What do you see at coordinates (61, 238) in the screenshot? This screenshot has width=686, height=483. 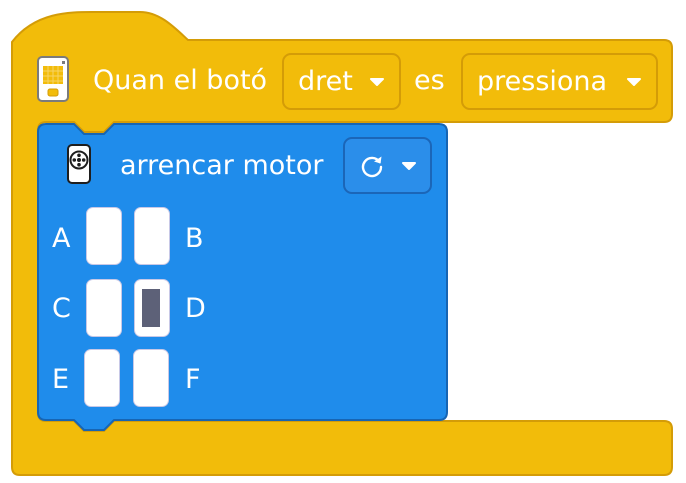 I see `port-a-label: A` at bounding box center [61, 238].